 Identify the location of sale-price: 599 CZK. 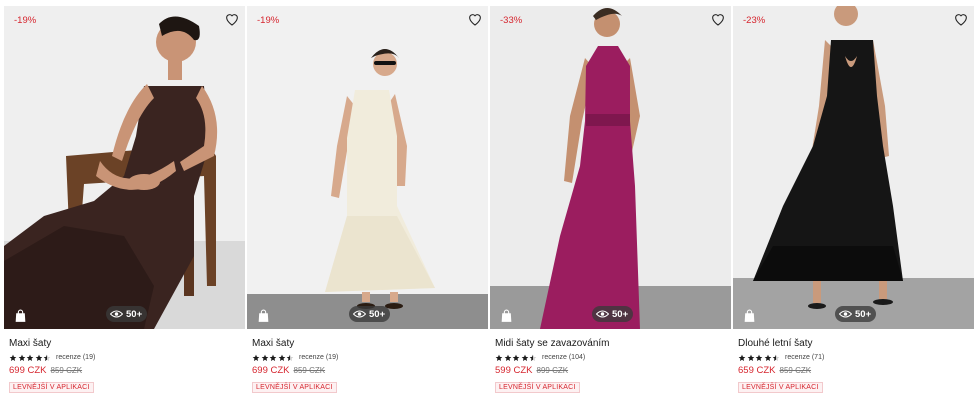
(514, 370).